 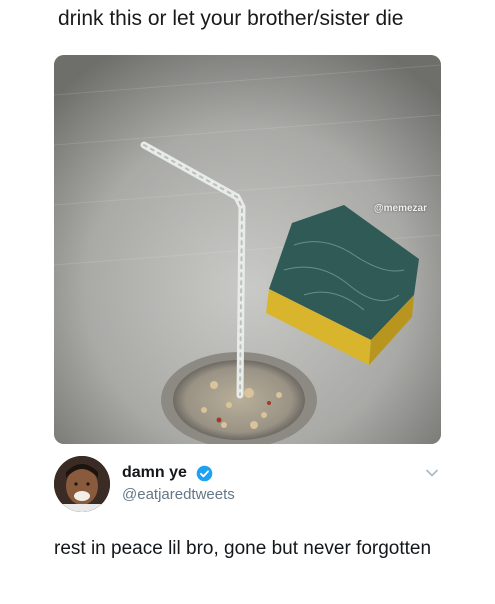 I want to click on chevron-down-icon, so click(x=432, y=473).